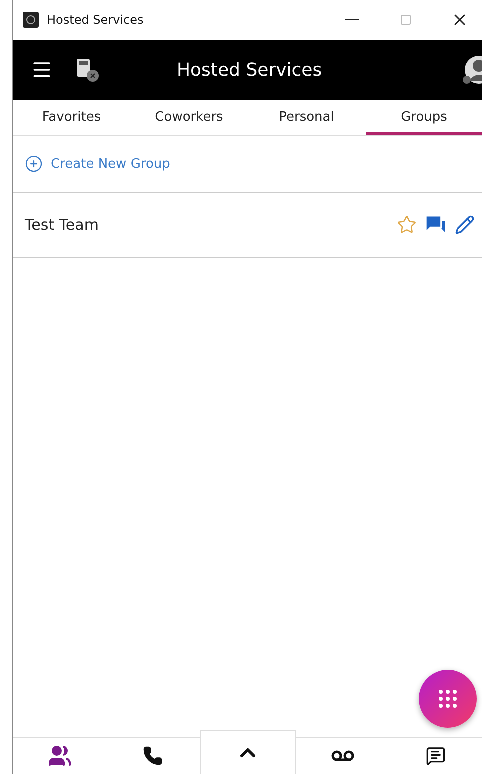 The image size is (482, 774). What do you see at coordinates (407, 225) in the screenshot?
I see `star-icon` at bounding box center [407, 225].